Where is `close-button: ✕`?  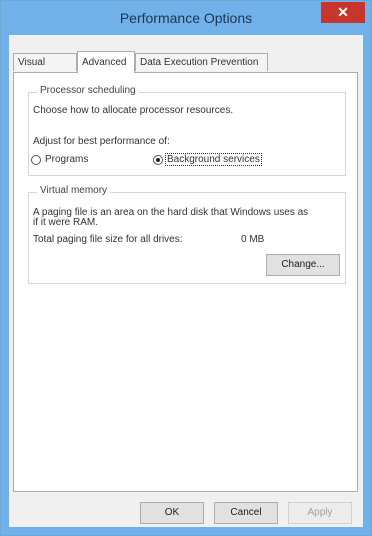 close-button: ✕ is located at coordinates (343, 12).